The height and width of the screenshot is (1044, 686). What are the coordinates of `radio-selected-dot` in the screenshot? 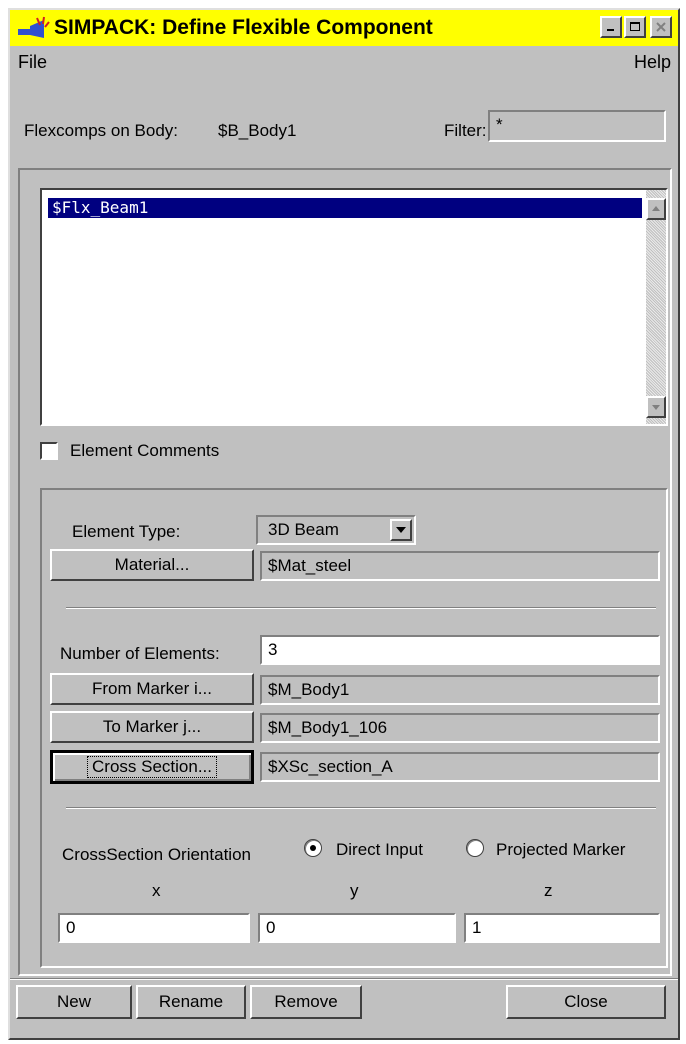 It's located at (313, 848).